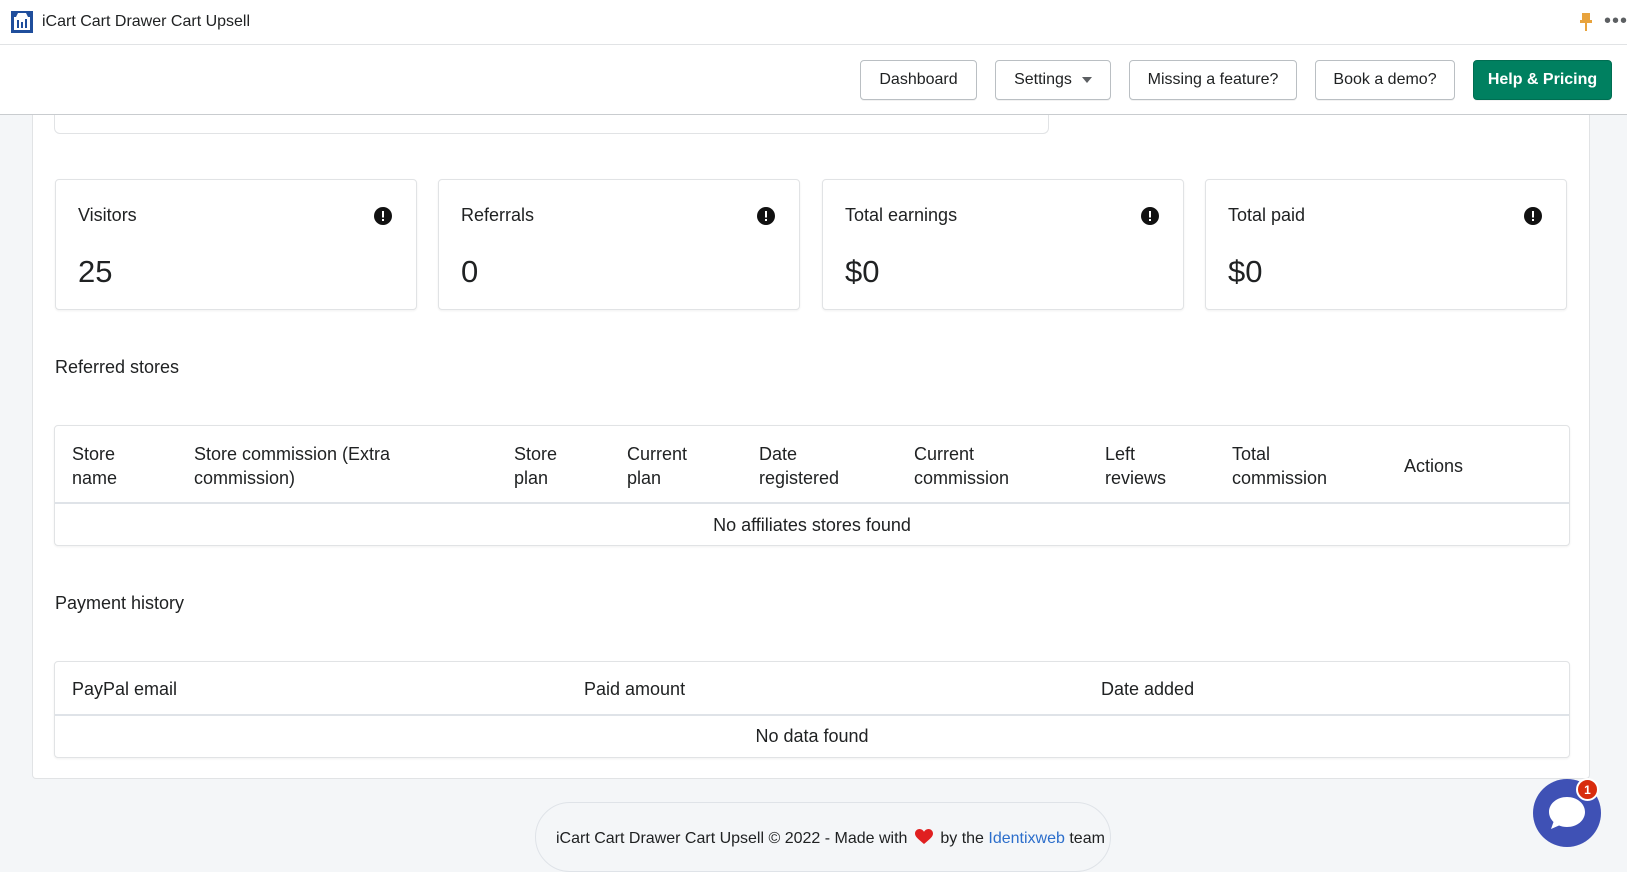 This screenshot has width=1627, height=872. I want to click on dashboard-button: Dashboard, so click(918, 80).